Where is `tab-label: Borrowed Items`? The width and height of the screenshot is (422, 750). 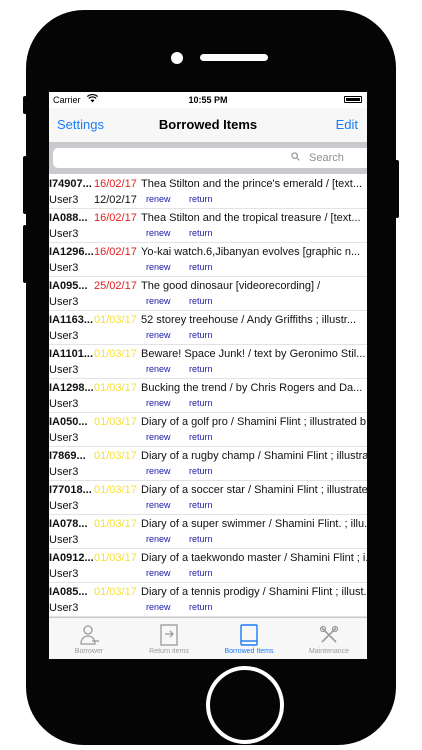 tab-label: Borrowed Items is located at coordinates (249, 651).